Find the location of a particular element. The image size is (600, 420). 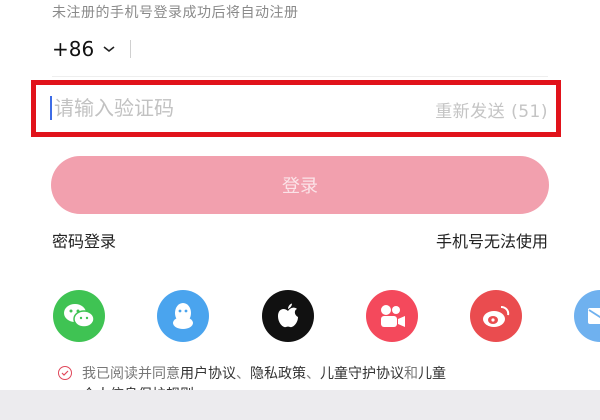

phone-input-row: +86 is located at coordinates (92, 49).